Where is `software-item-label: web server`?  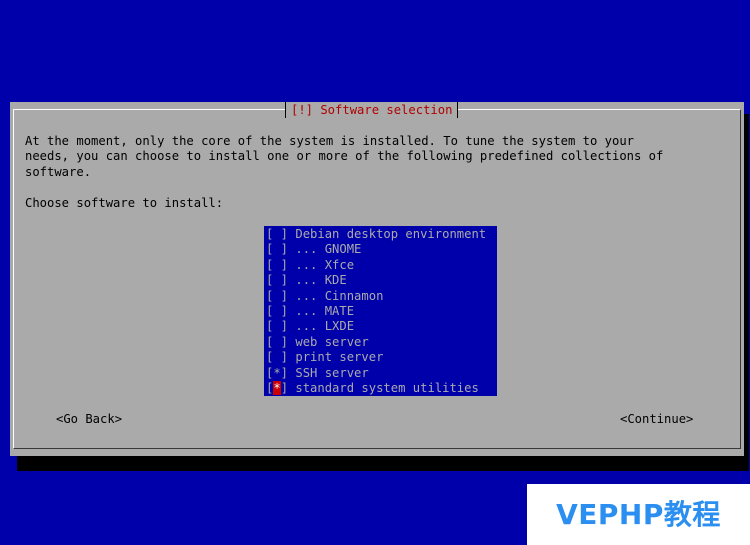
software-item-label: web server is located at coordinates (332, 341).